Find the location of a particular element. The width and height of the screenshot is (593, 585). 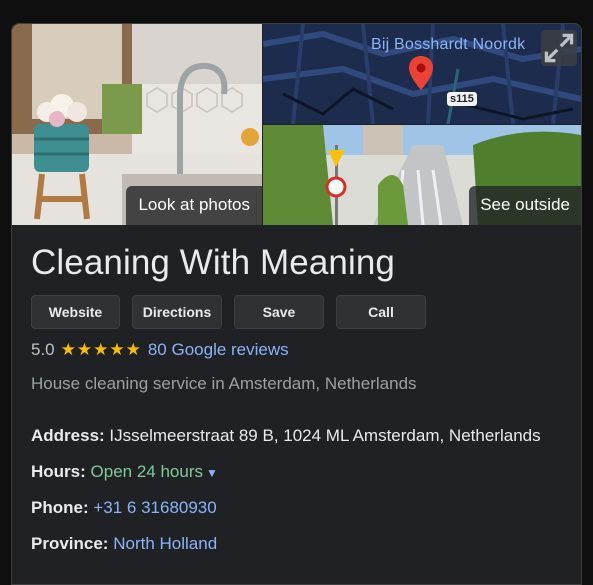

see-outside-button: See outside is located at coordinates (525, 205).